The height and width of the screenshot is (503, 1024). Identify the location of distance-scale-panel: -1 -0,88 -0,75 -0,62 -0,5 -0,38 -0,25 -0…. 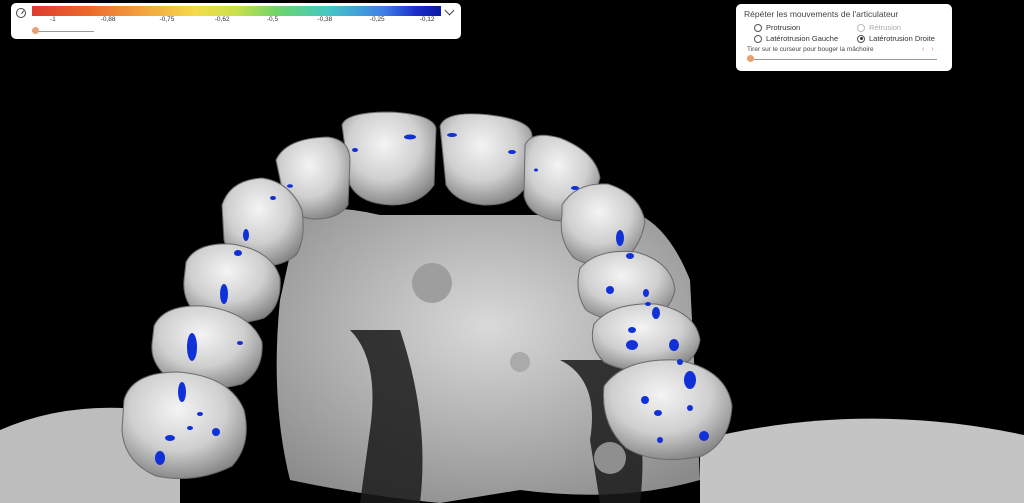
(236, 21).